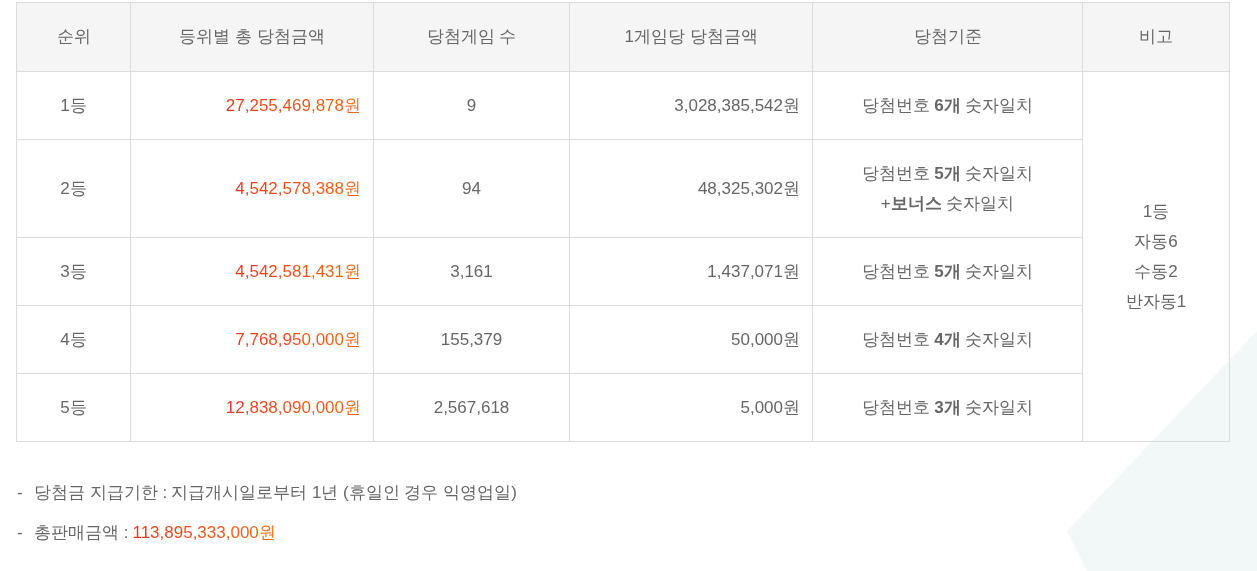  What do you see at coordinates (691, 271) in the screenshot?
I see `table-cell: 1,437,071원` at bounding box center [691, 271].